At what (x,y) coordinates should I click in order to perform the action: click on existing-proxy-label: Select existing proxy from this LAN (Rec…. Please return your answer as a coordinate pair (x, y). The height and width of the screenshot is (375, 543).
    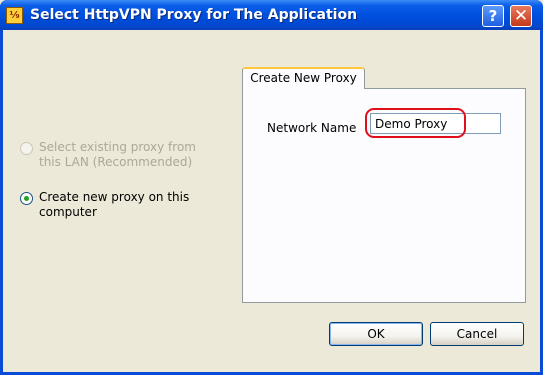
    Looking at the image, I should click on (117, 154).